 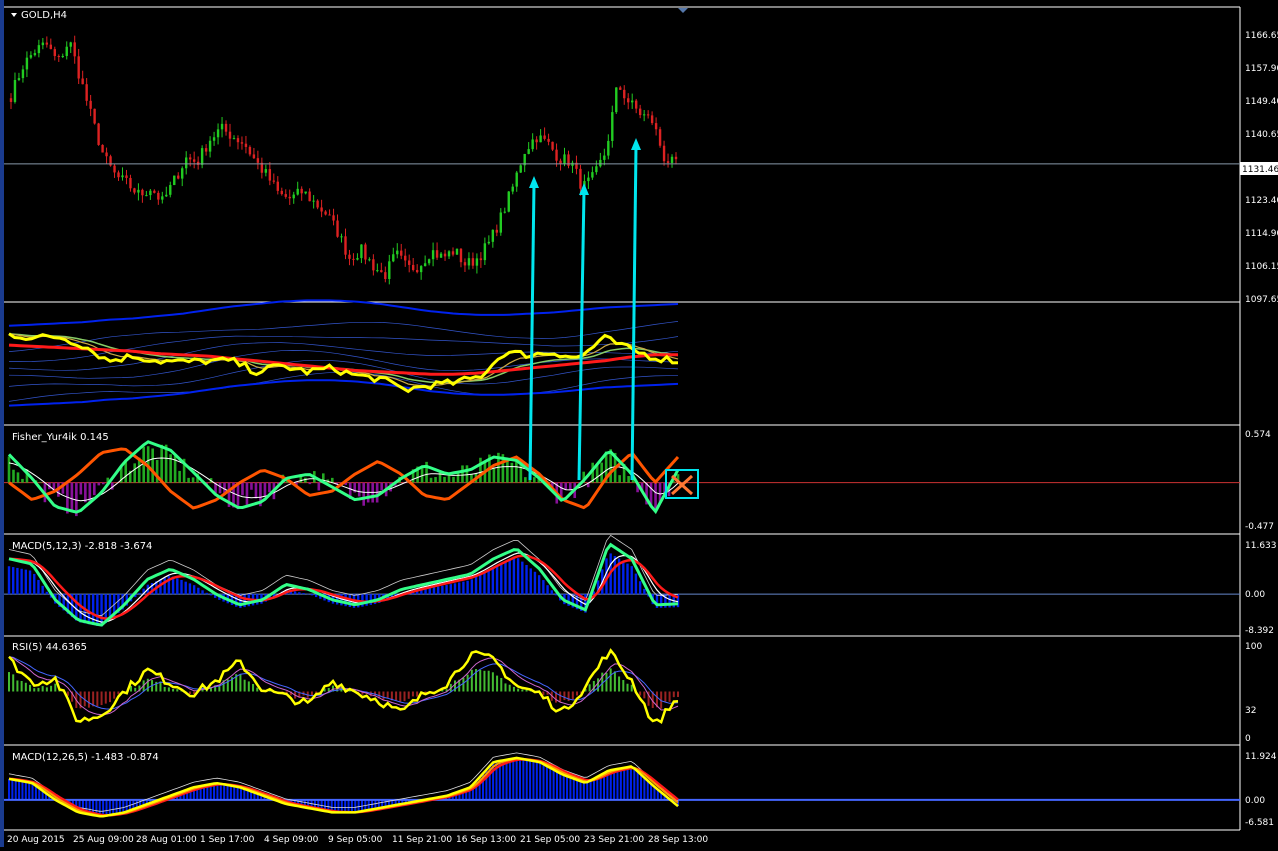 I want to click on macd-fast-tick-label: -8.392, so click(x=1259, y=631).